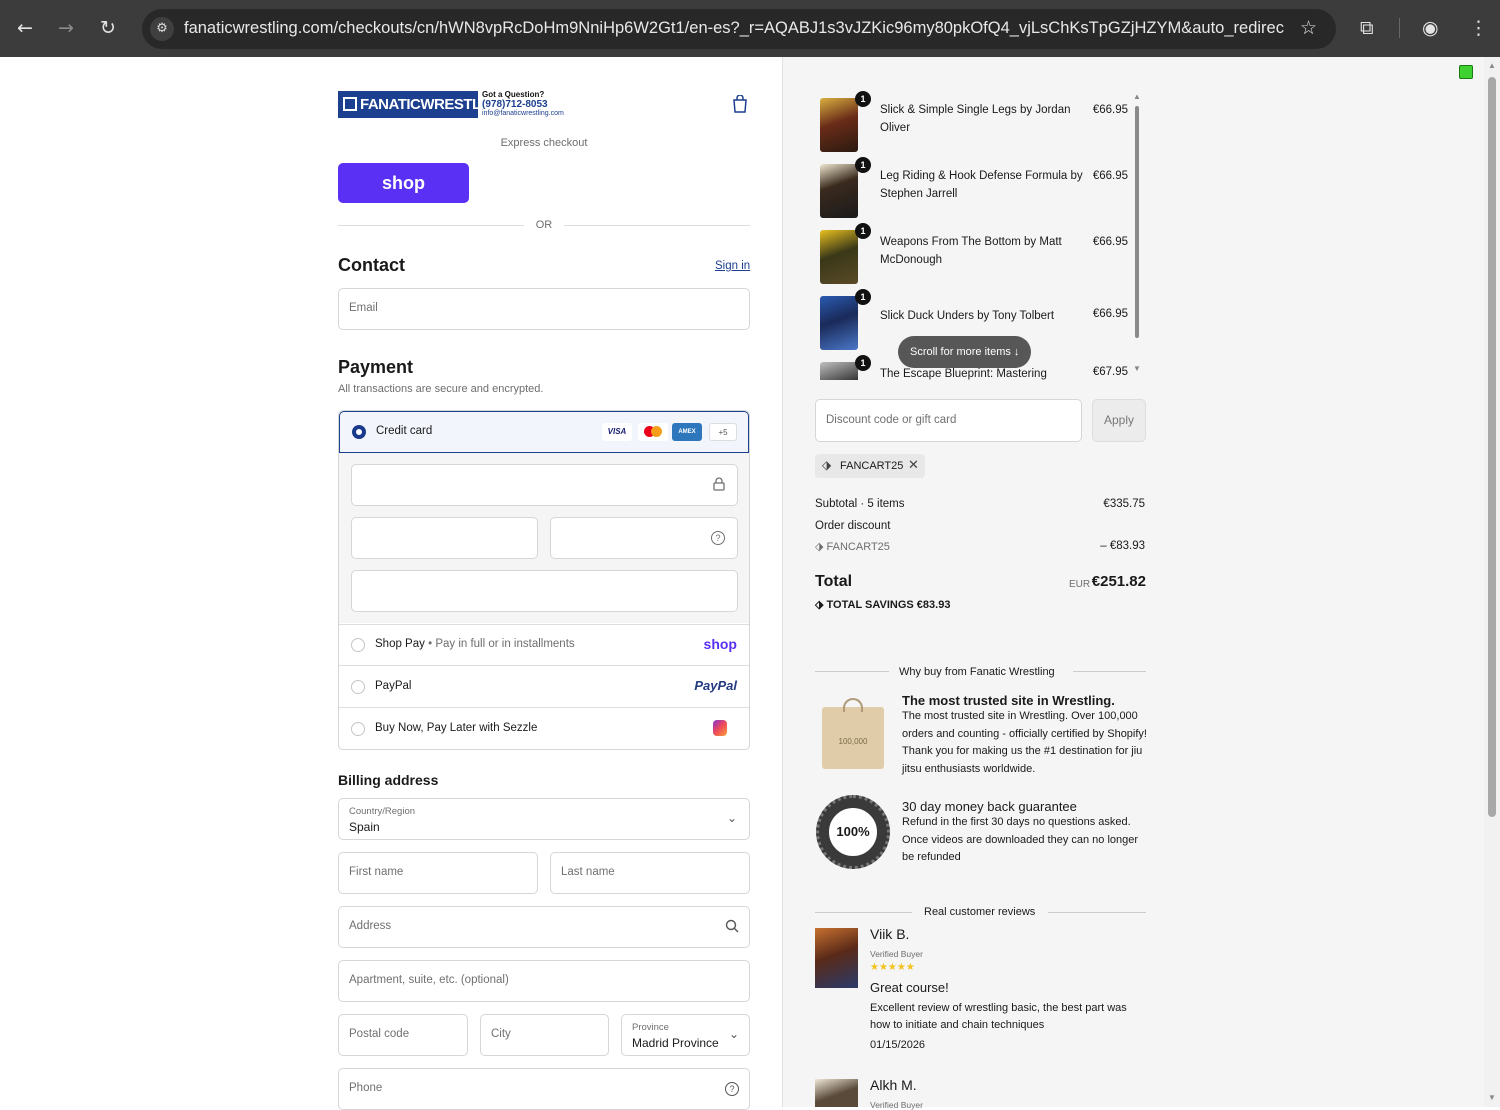 The height and width of the screenshot is (1110, 1500). I want to click on discount-field: Discount code or gift card, so click(948, 420).